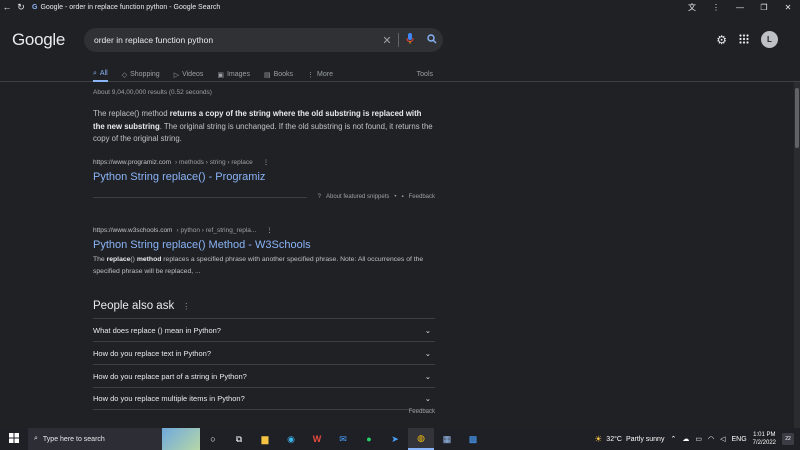 This screenshot has width=800, height=450. Describe the element at coordinates (432, 40) in the screenshot. I see `search-icon` at that location.